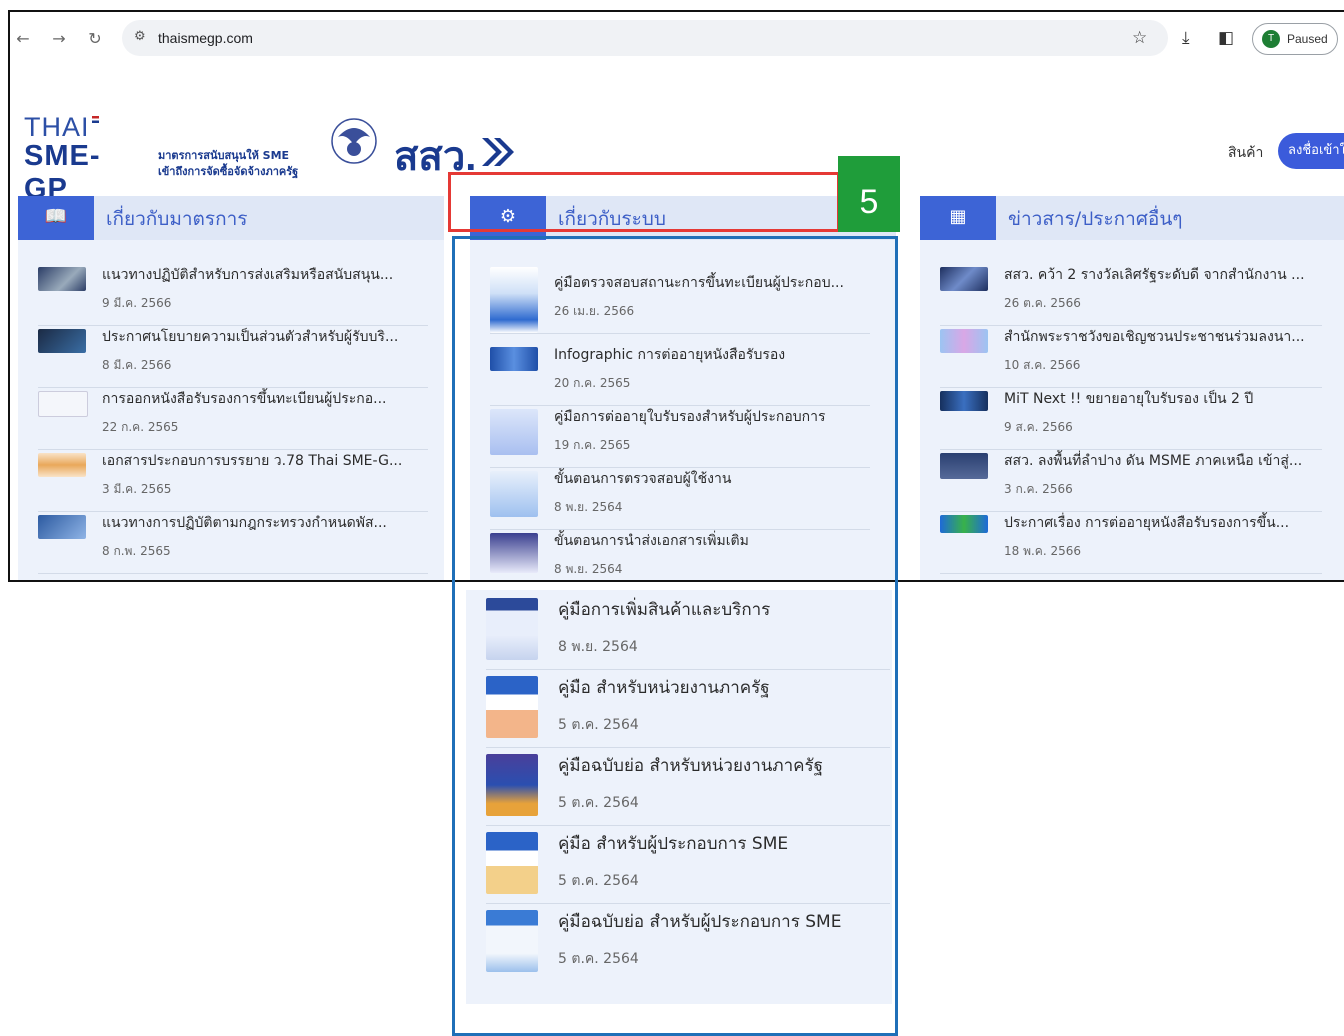 The width and height of the screenshot is (1344, 1036). What do you see at coordinates (23, 39) in the screenshot?
I see `back-icon: ←` at bounding box center [23, 39].